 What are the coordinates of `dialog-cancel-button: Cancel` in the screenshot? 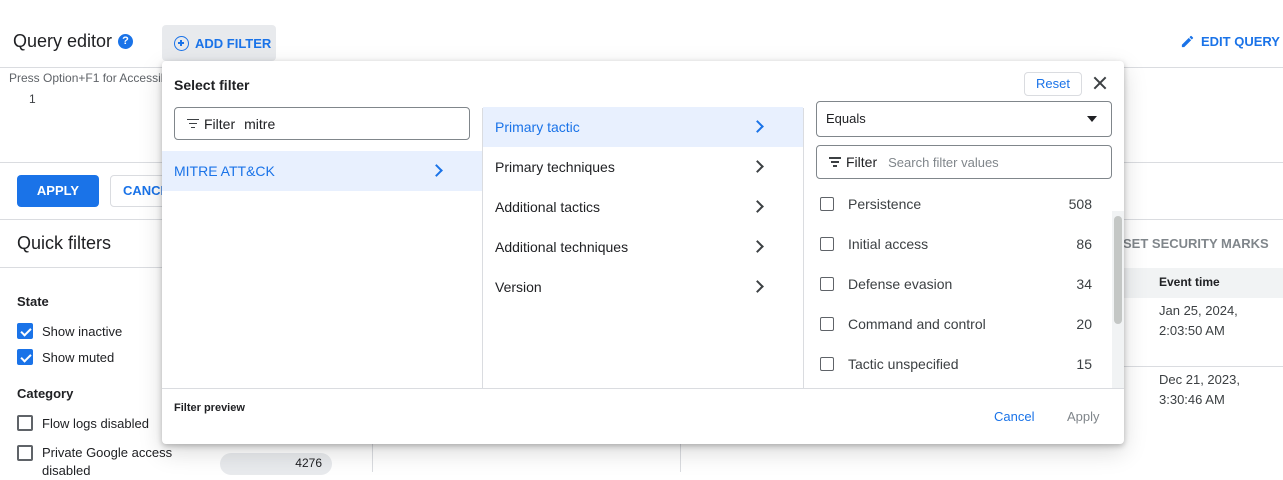 It's located at (1014, 416).